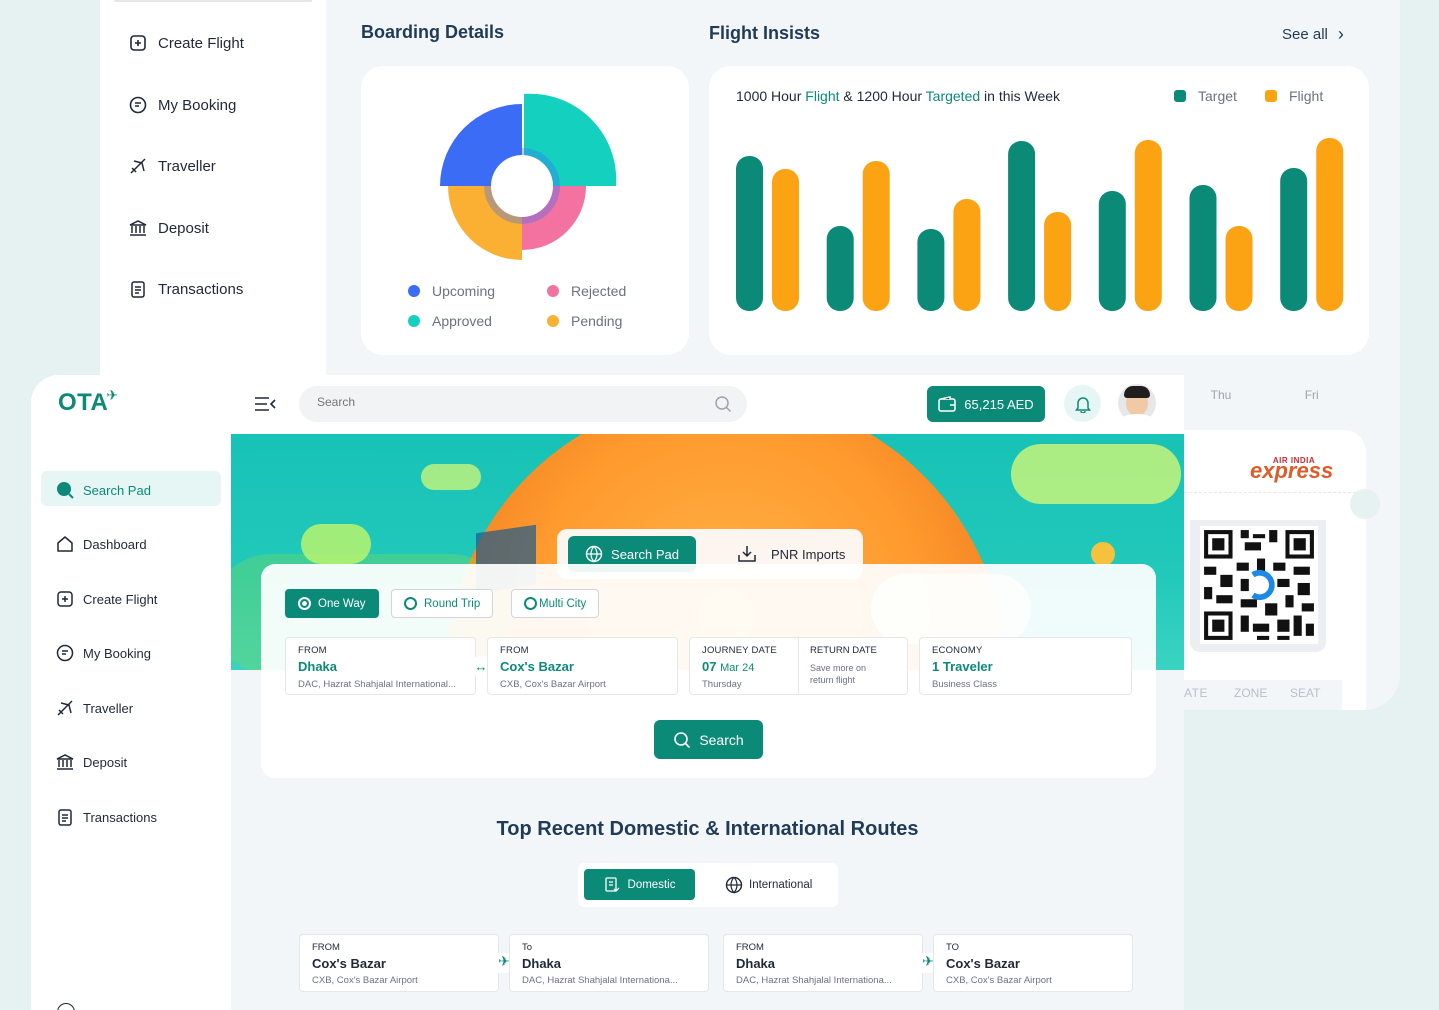 The height and width of the screenshot is (1010, 1439). I want to click on boarding-card: Upcoming Rejected Approved Pending, so click(525, 210).